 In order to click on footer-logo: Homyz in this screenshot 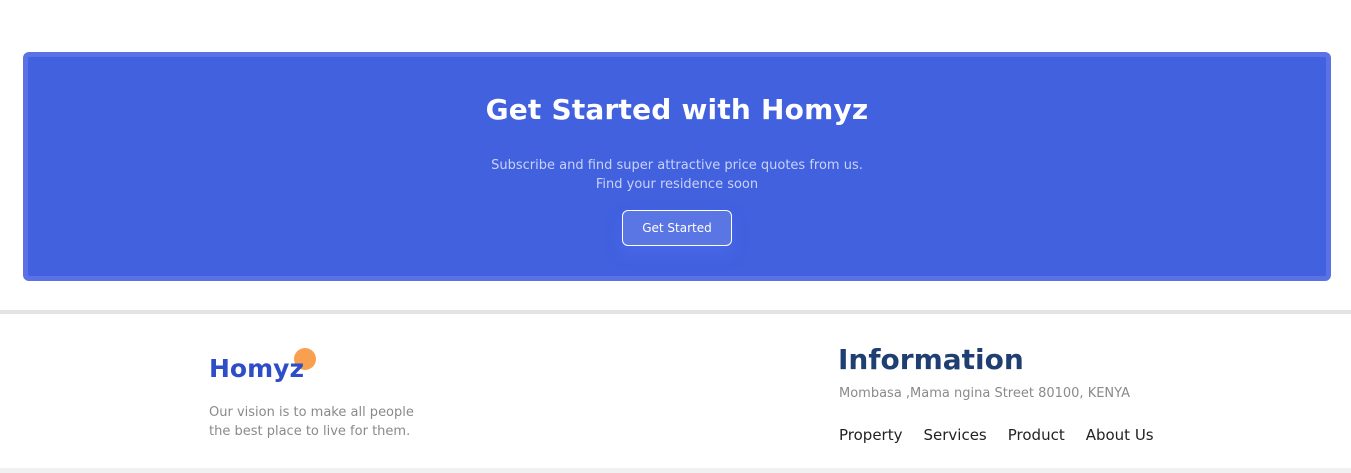, I will do `click(269, 369)`.